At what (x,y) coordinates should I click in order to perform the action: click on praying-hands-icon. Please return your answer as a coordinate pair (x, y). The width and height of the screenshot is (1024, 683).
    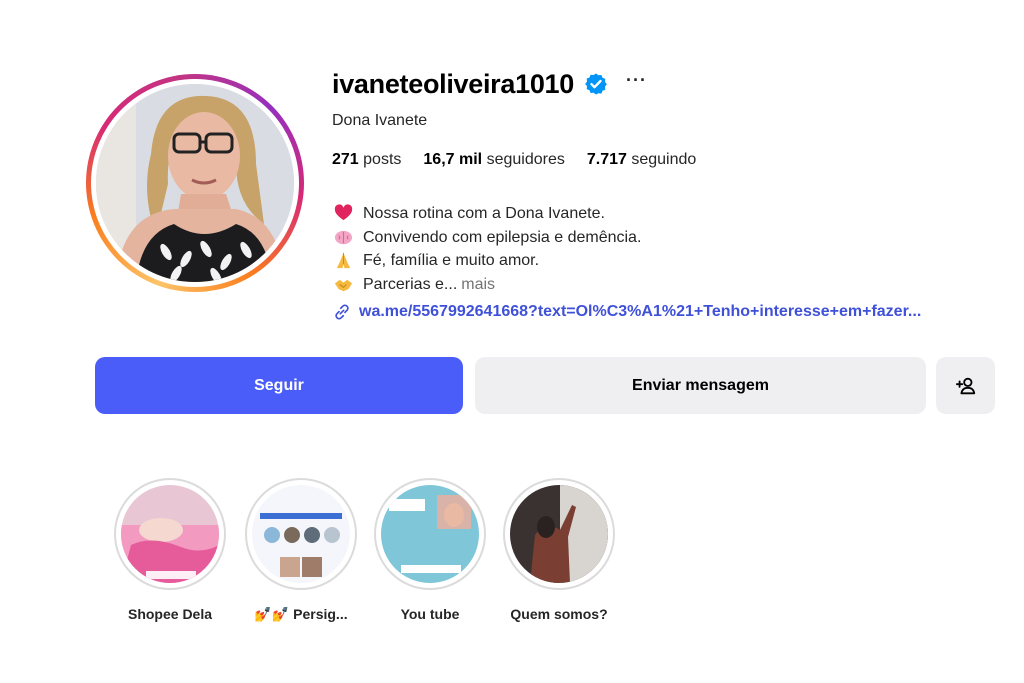
    Looking at the image, I should click on (343, 261).